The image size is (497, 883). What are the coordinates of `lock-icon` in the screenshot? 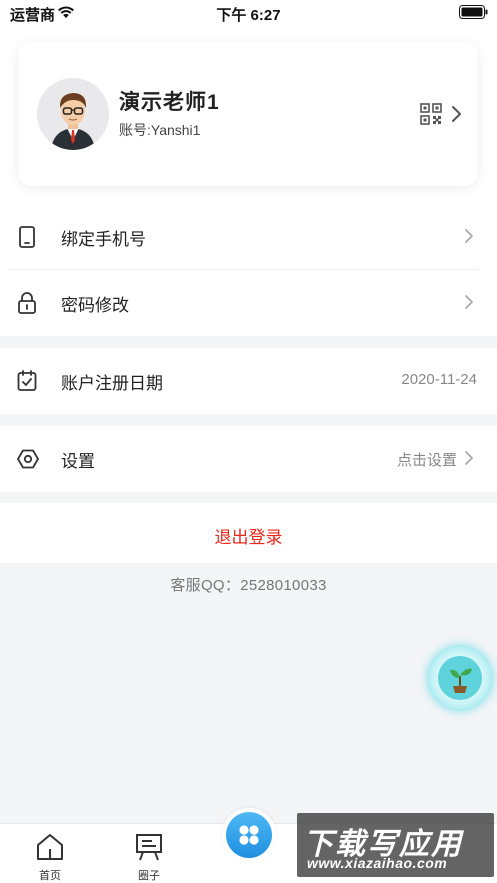 It's located at (27, 305).